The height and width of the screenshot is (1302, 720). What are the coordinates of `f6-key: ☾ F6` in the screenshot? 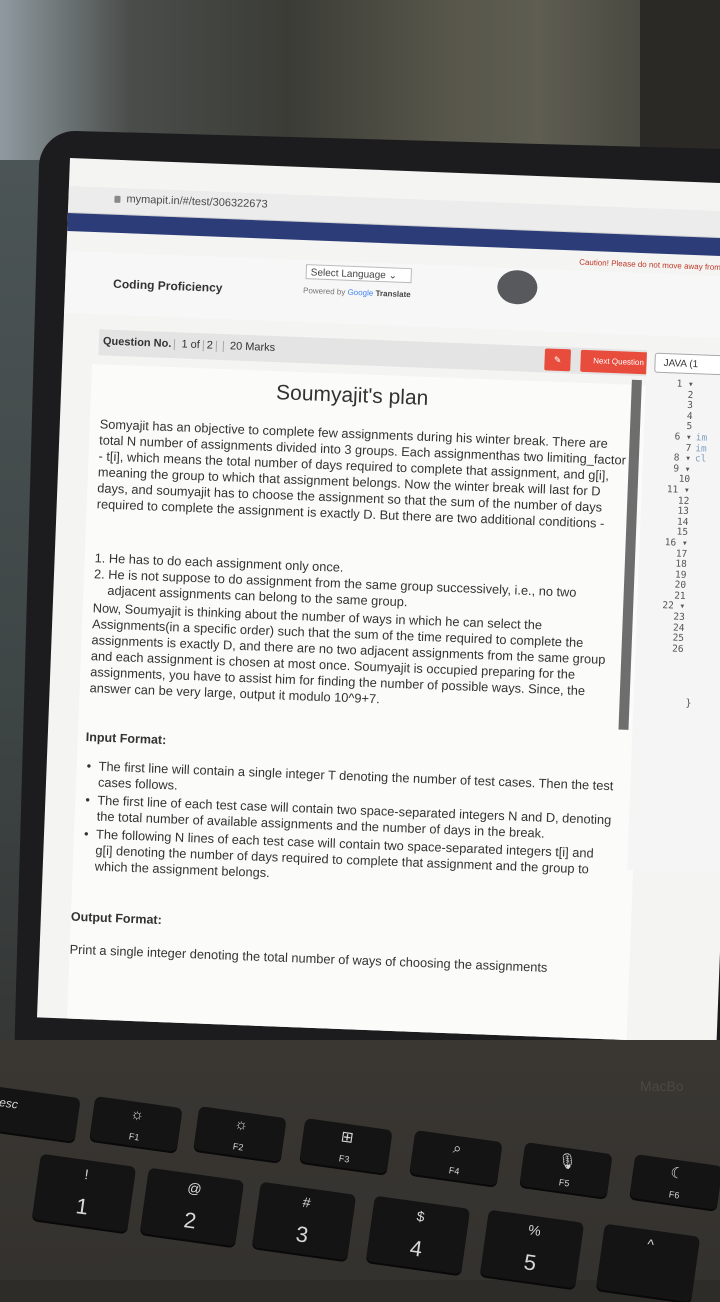 It's located at (674, 1182).